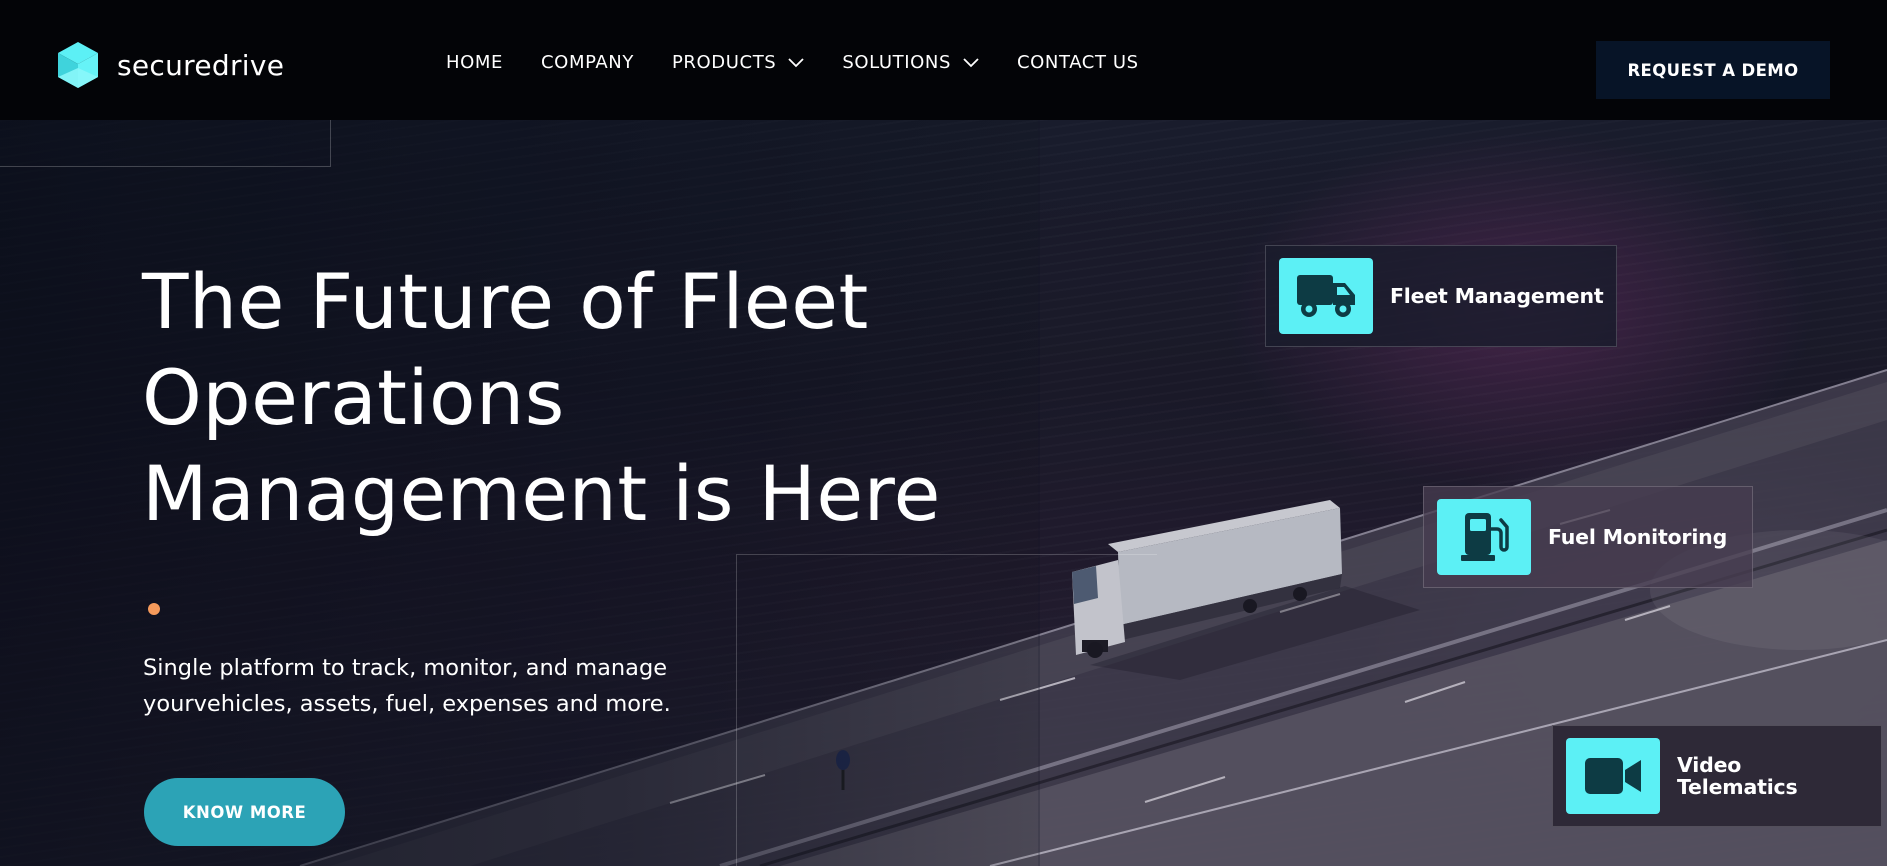 Image resolution: width=1887 pixels, height=866 pixels. I want to click on nav-home-label: HOME, so click(475, 62).